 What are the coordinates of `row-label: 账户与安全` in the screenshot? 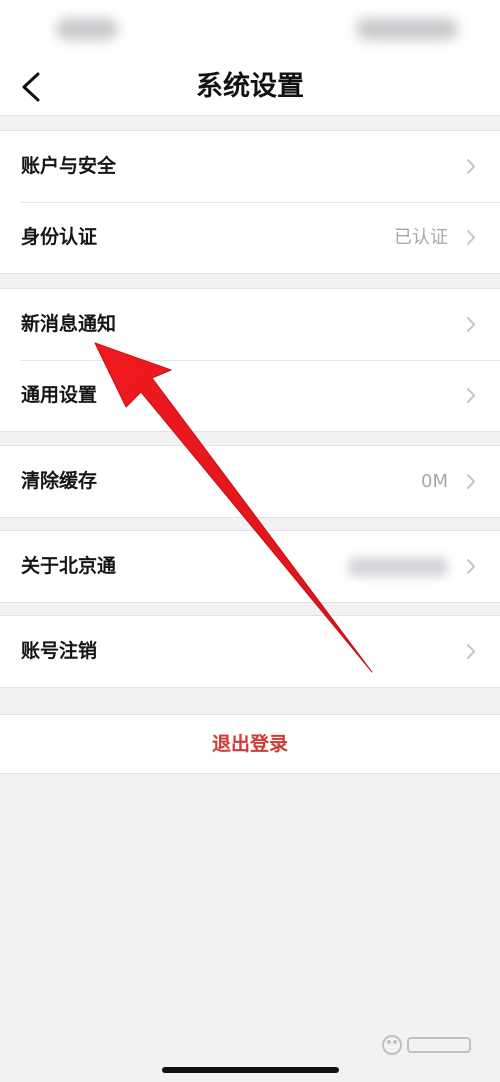 It's located at (69, 166).